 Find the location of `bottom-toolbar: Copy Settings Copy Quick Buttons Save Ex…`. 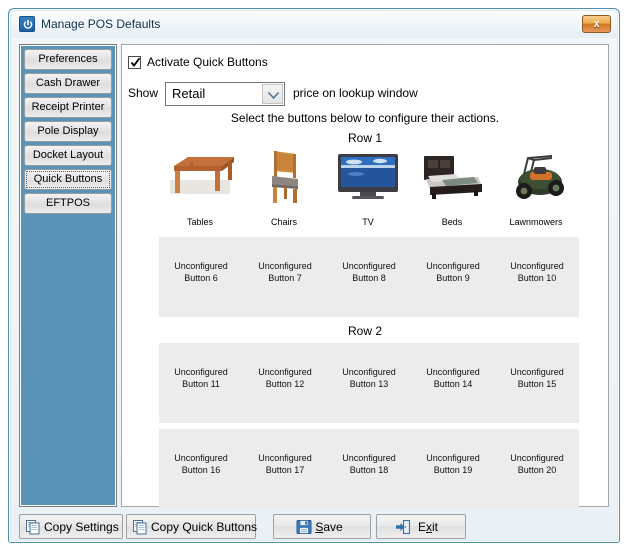

bottom-toolbar: Copy Settings Copy Quick Buttons Save Ex… is located at coordinates (314, 527).